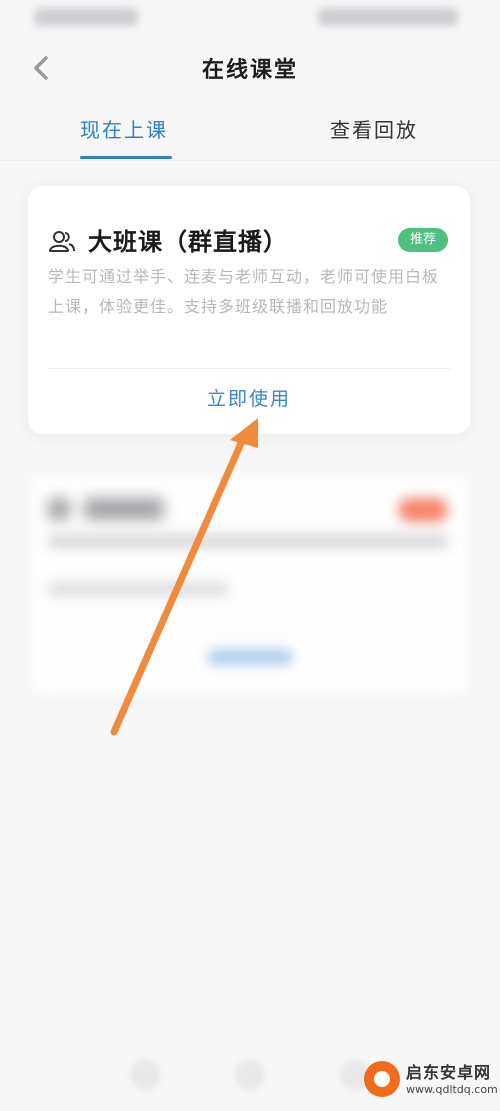 Image resolution: width=500 pixels, height=1111 pixels. I want to click on recommend-badge: 推荐, so click(423, 240).